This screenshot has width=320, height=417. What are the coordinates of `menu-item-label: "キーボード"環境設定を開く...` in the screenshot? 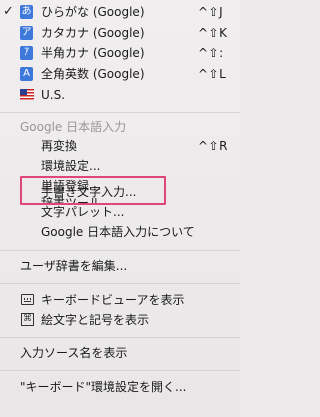 It's located at (103, 387).